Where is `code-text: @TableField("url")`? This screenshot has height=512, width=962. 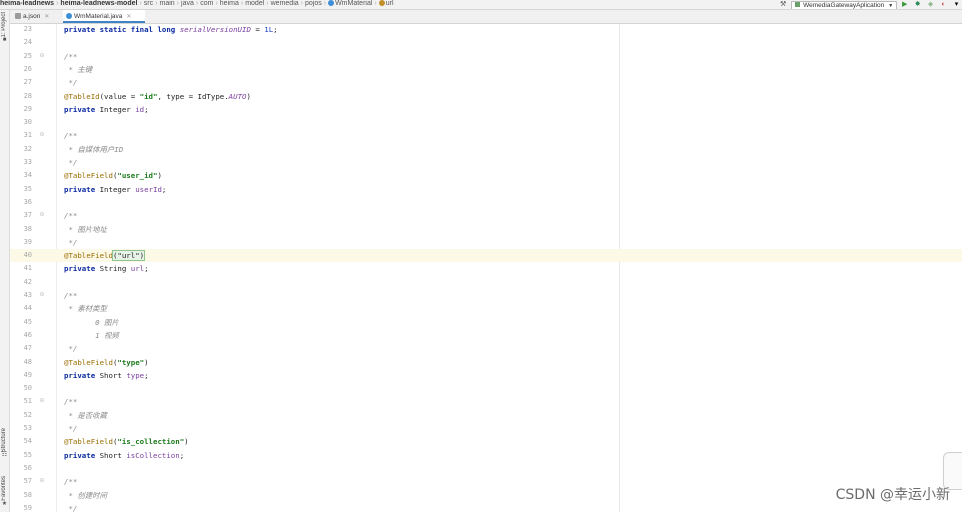
code-text: @TableField("url") is located at coordinates (105, 255).